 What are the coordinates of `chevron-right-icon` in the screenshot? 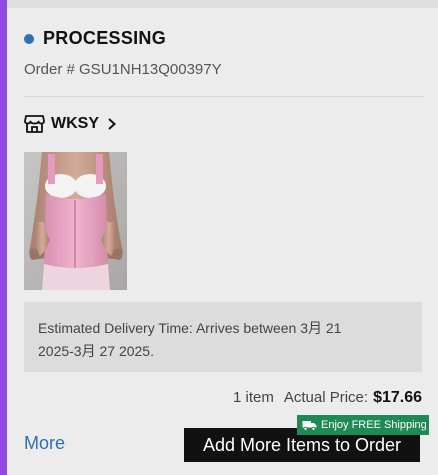 It's located at (112, 124).